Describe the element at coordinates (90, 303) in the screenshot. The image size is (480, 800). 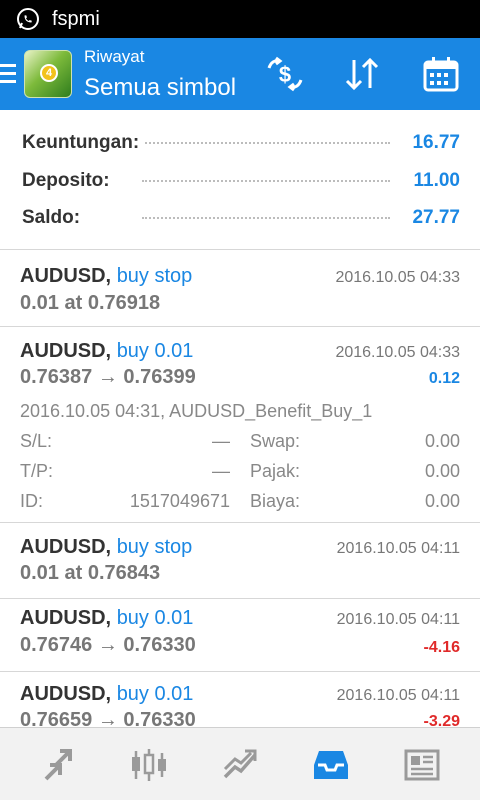
I see `order-details: 0.01 at 0.76918` at that location.